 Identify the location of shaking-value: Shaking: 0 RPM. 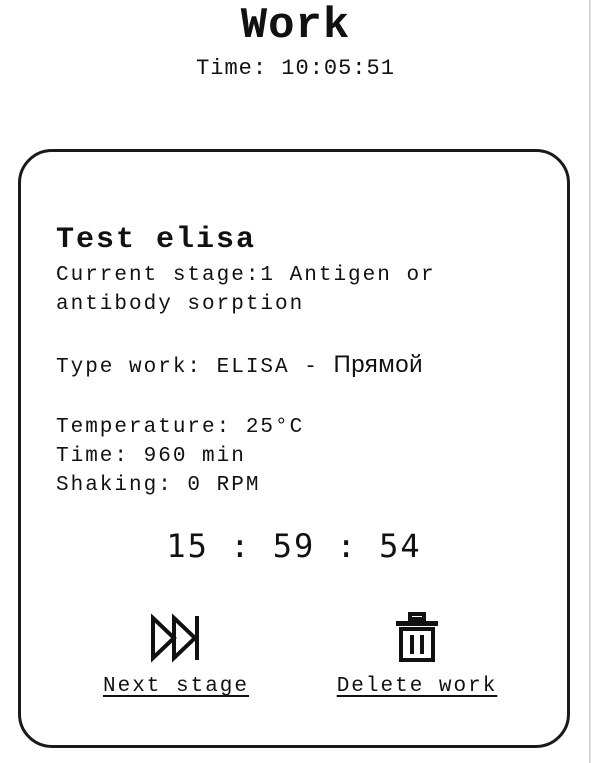
(158, 485).